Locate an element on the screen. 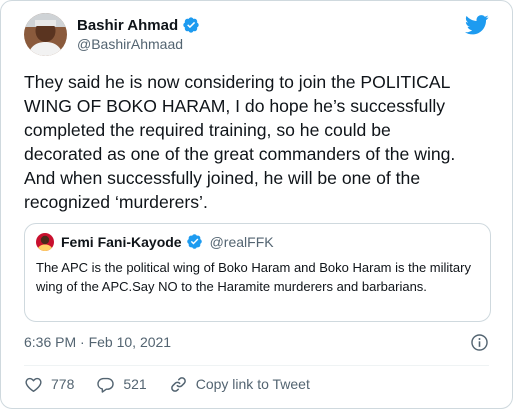 This screenshot has height=409, width=513. like-count: 778 is located at coordinates (63, 384).